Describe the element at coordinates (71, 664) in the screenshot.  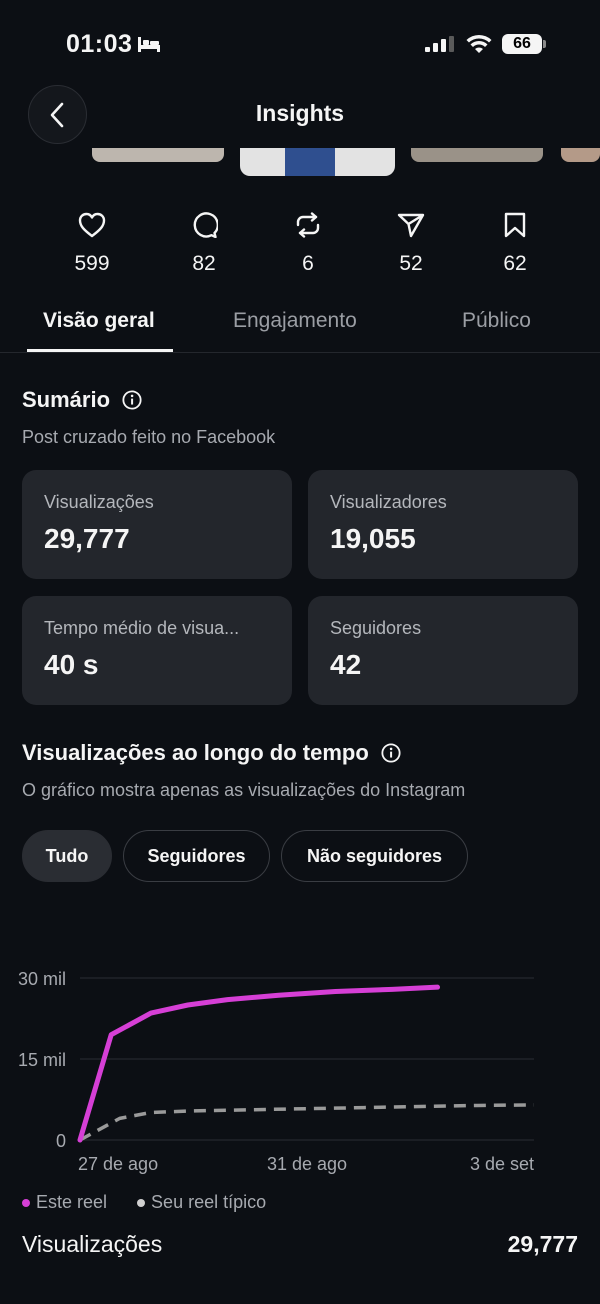
I see `metric-value: 40 s` at that location.